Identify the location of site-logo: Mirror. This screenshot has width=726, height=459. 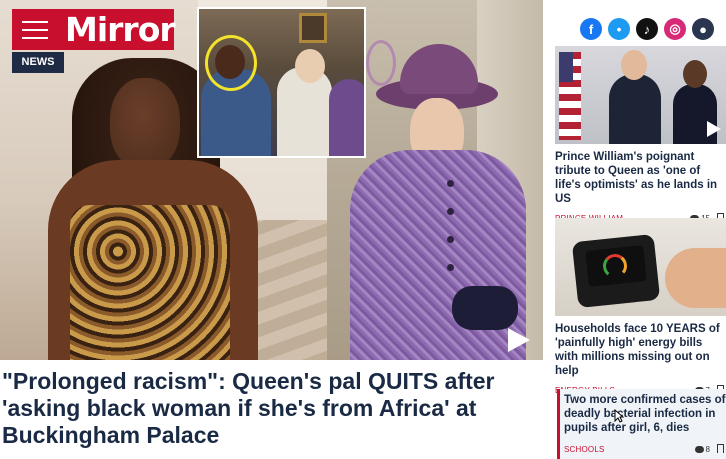
(116, 29).